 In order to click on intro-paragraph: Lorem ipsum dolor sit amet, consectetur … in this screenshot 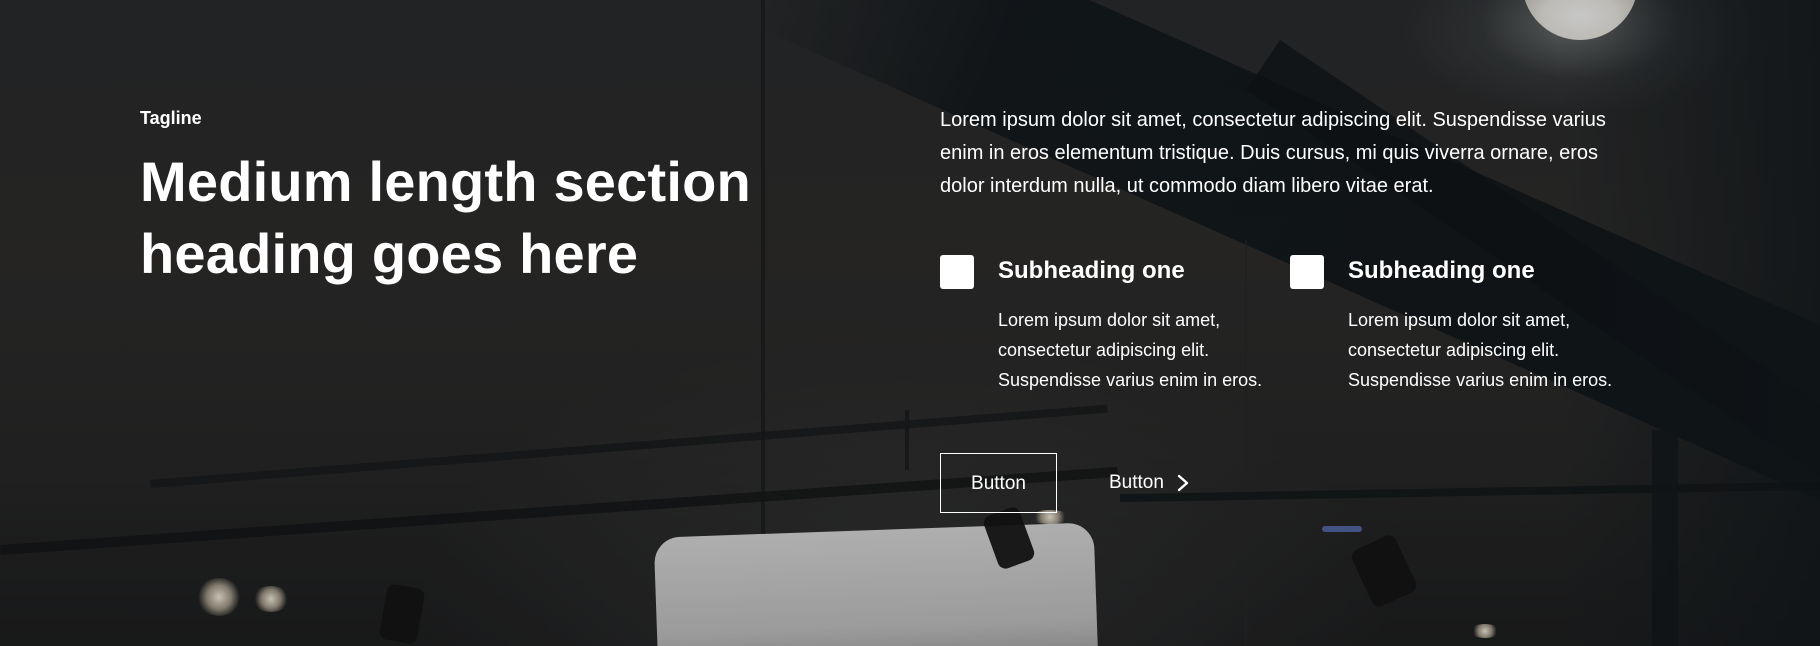, I will do `click(1273, 153)`.